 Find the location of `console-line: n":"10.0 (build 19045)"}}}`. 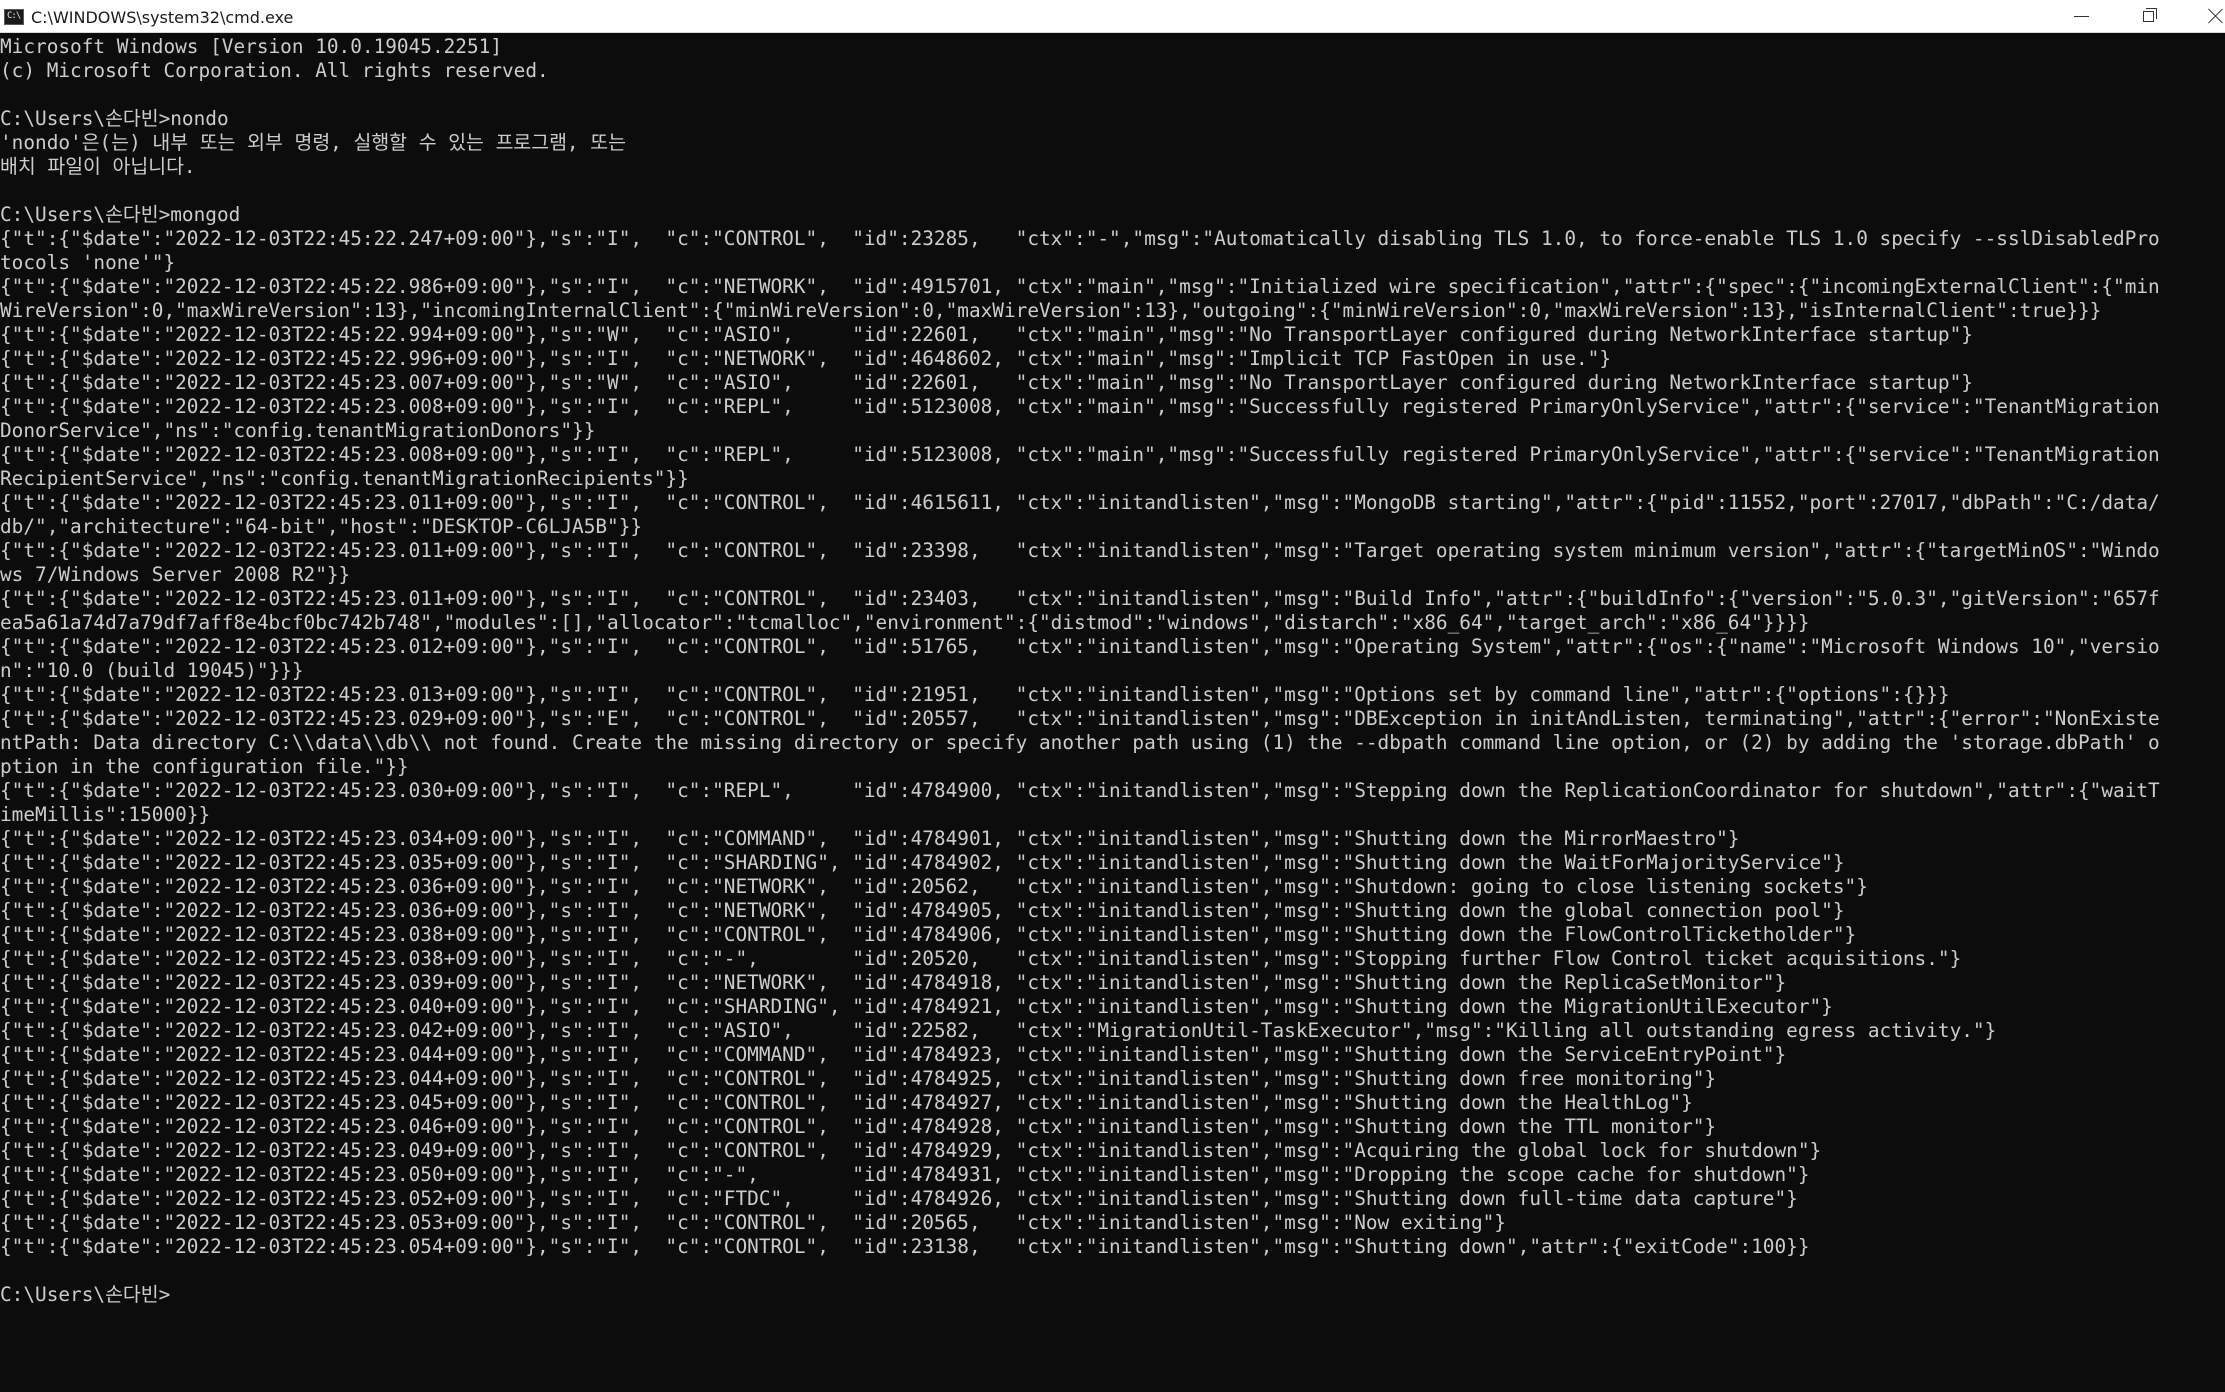

console-line: n":"10.0 (build 19045)"}}} is located at coordinates (152, 670).